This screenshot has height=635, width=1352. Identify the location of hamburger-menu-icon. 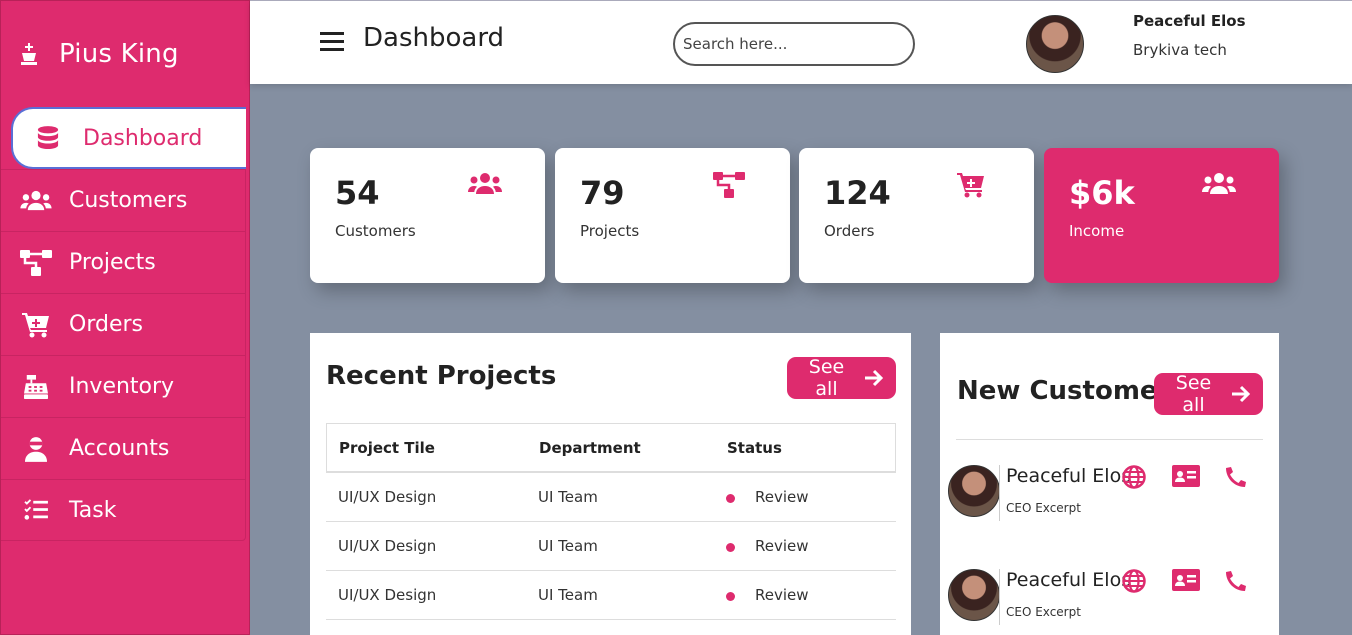
(332, 41).